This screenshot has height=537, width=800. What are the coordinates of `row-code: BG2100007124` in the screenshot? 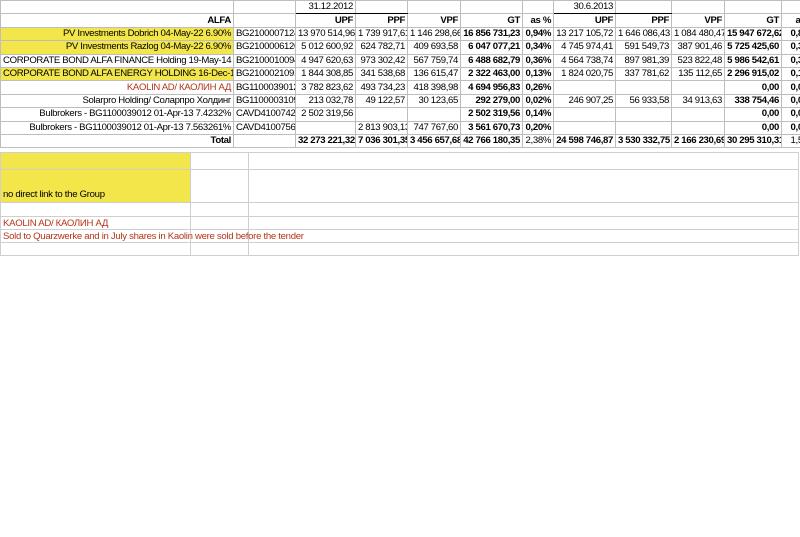 It's located at (264, 34).